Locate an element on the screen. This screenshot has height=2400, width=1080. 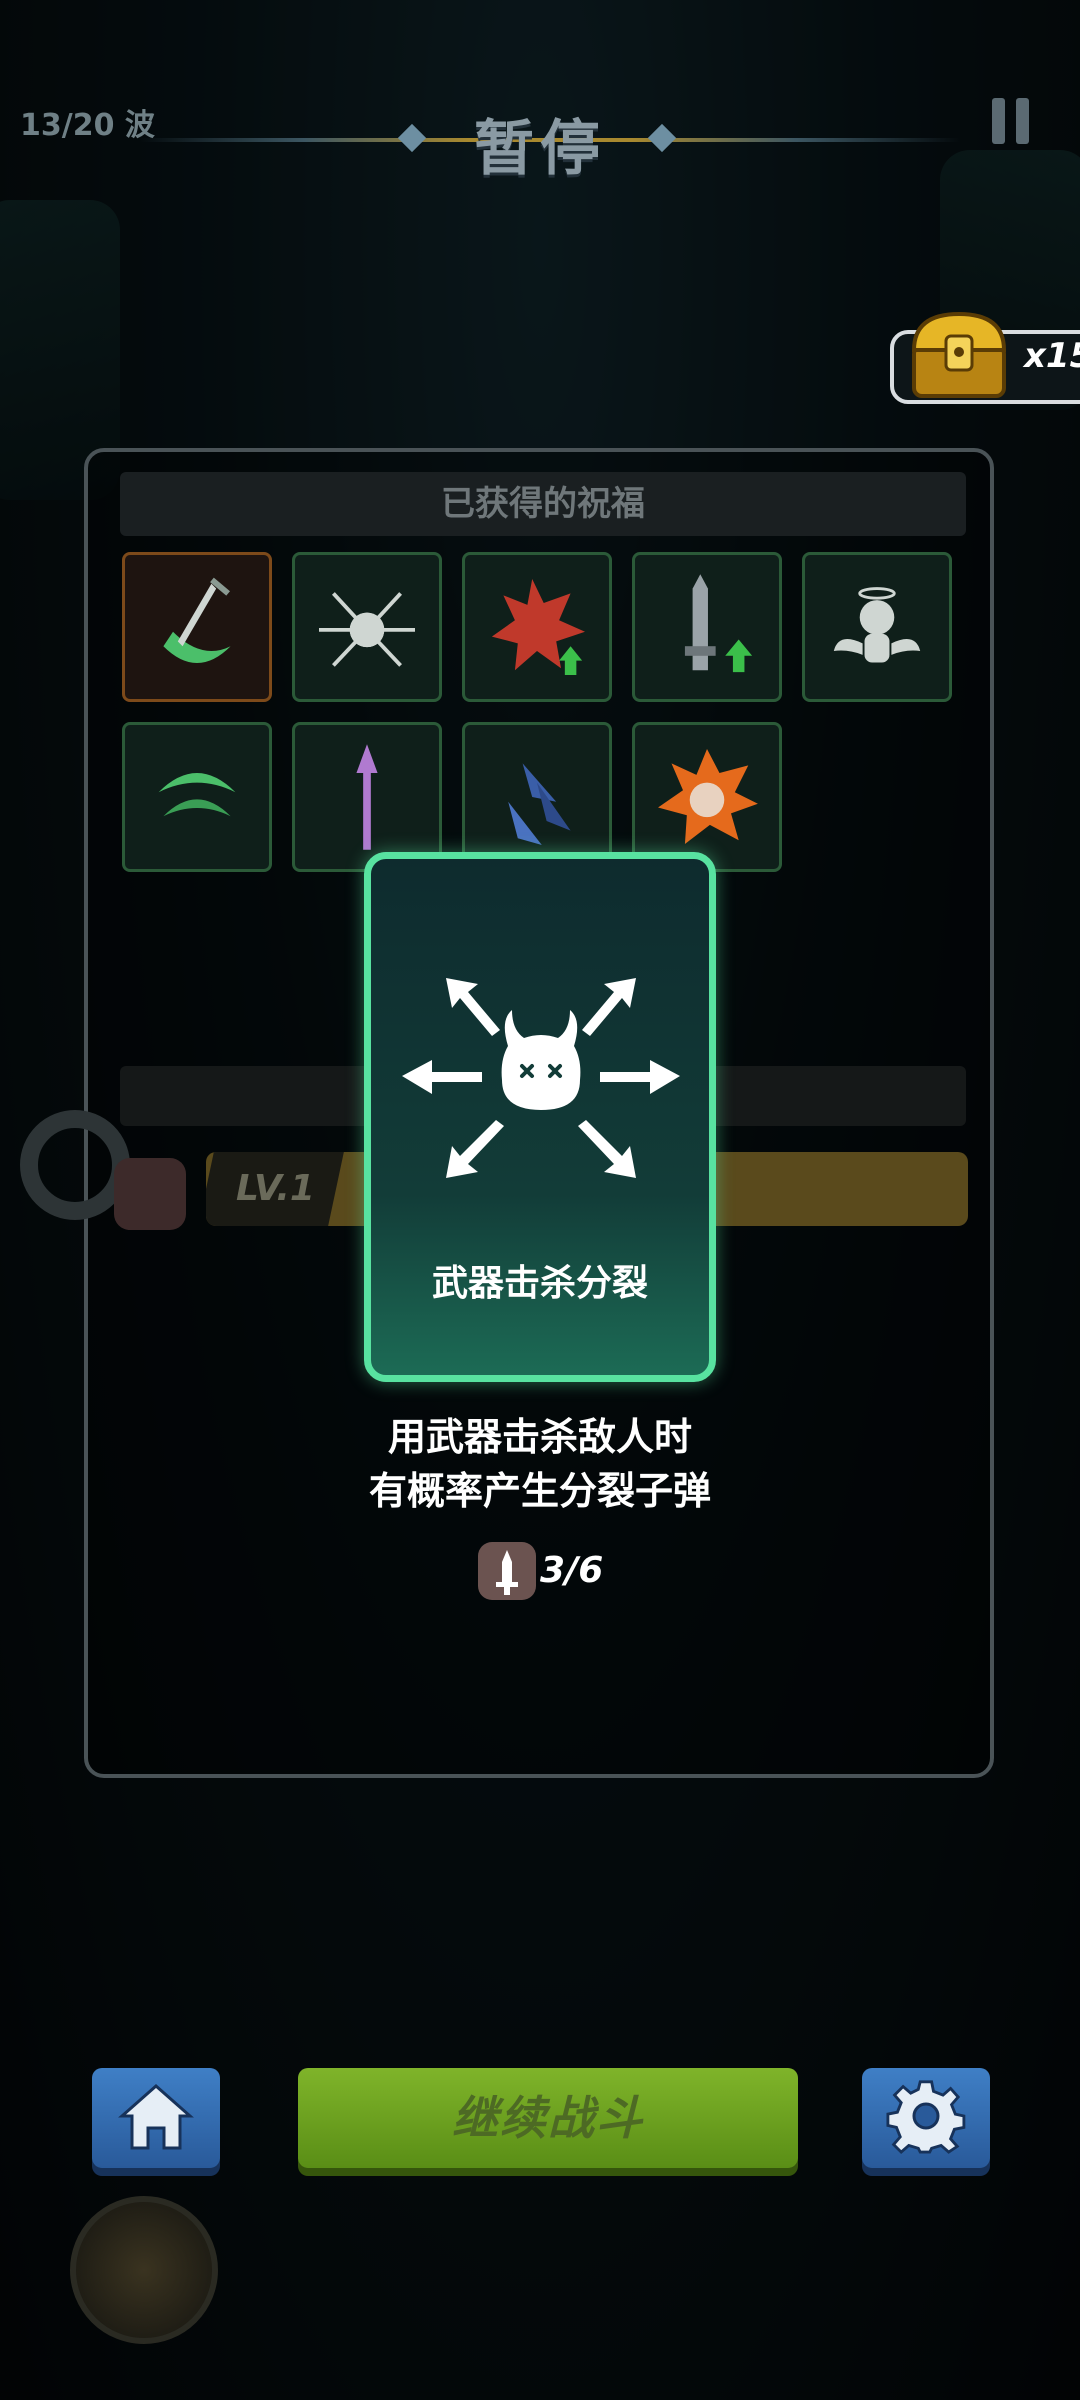
blessing-description-line1: 用武器击杀敌人时 is located at coordinates (539, 1437).